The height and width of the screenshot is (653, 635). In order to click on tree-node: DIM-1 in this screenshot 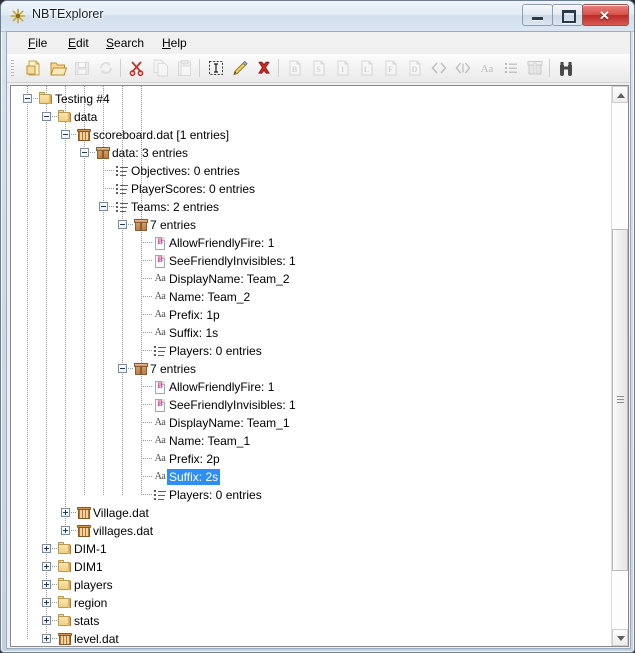, I will do `click(312, 549)`.